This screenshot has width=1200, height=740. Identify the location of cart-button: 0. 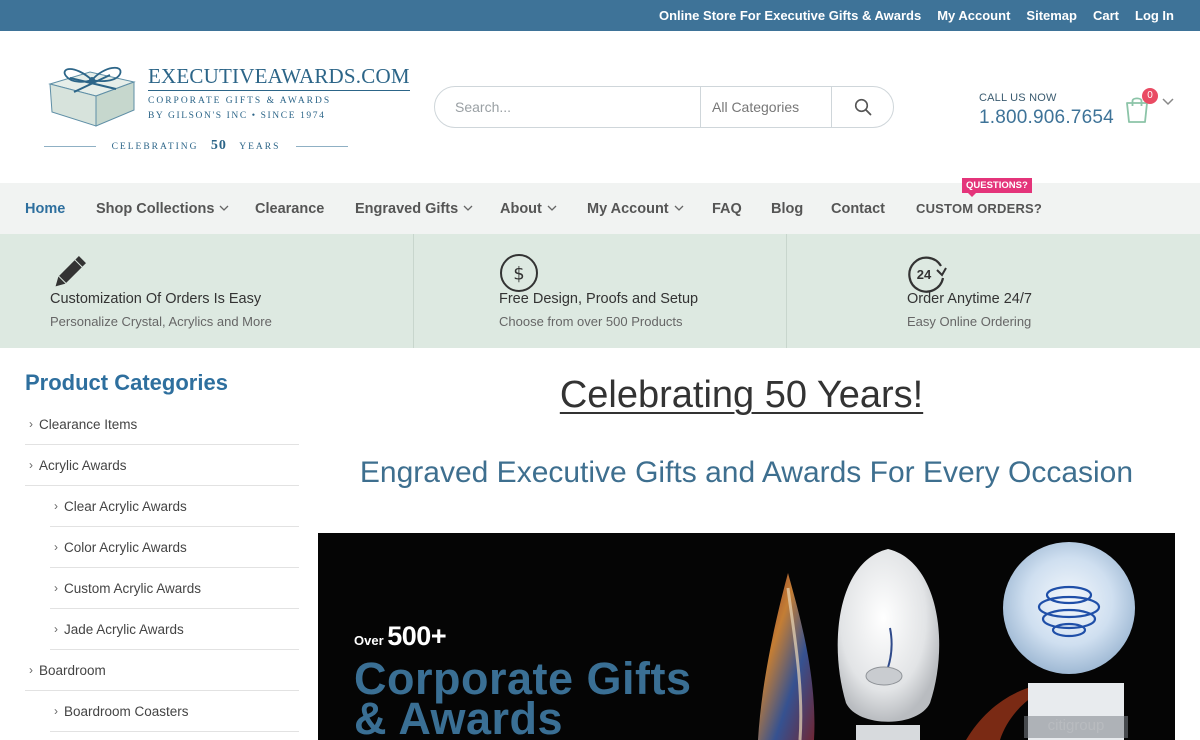
(1151, 109).